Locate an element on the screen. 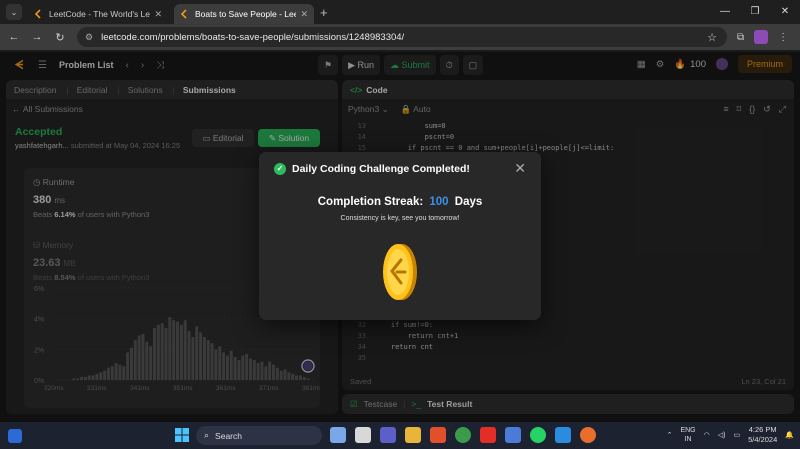 This screenshot has height=449, width=800. windows-start-icon is located at coordinates (182, 435).